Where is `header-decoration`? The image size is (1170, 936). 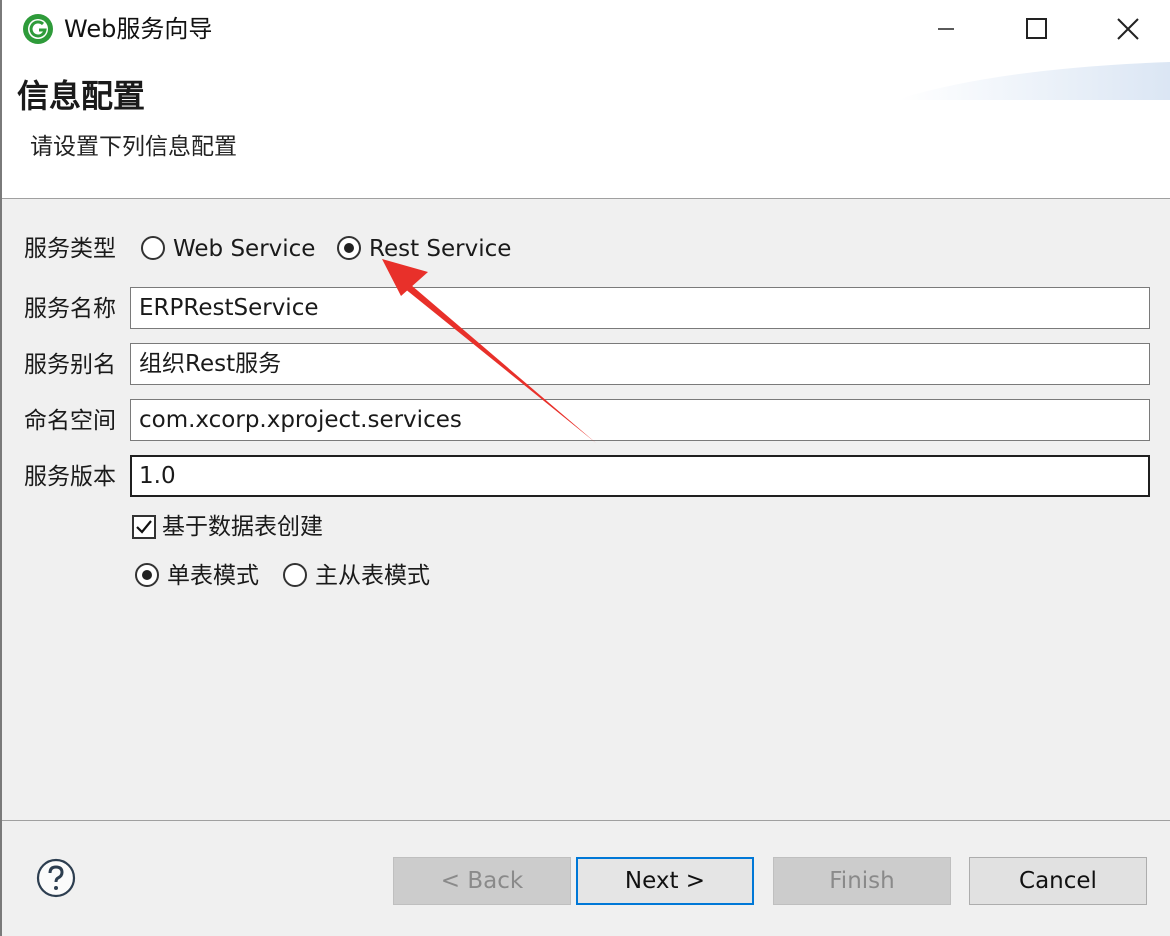 header-decoration is located at coordinates (1035, 81).